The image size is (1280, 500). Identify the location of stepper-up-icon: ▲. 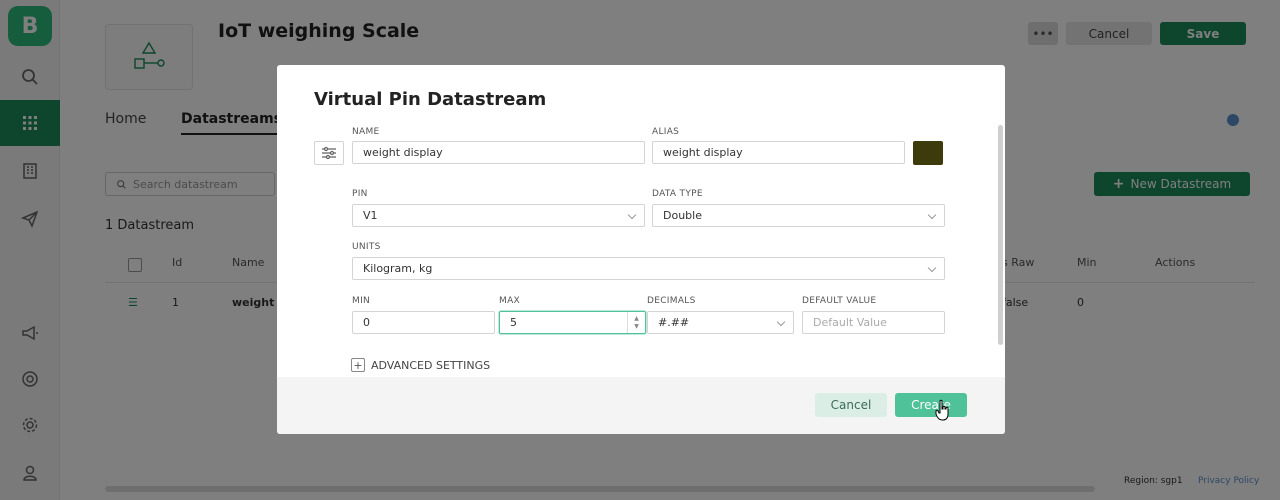
(636, 319).